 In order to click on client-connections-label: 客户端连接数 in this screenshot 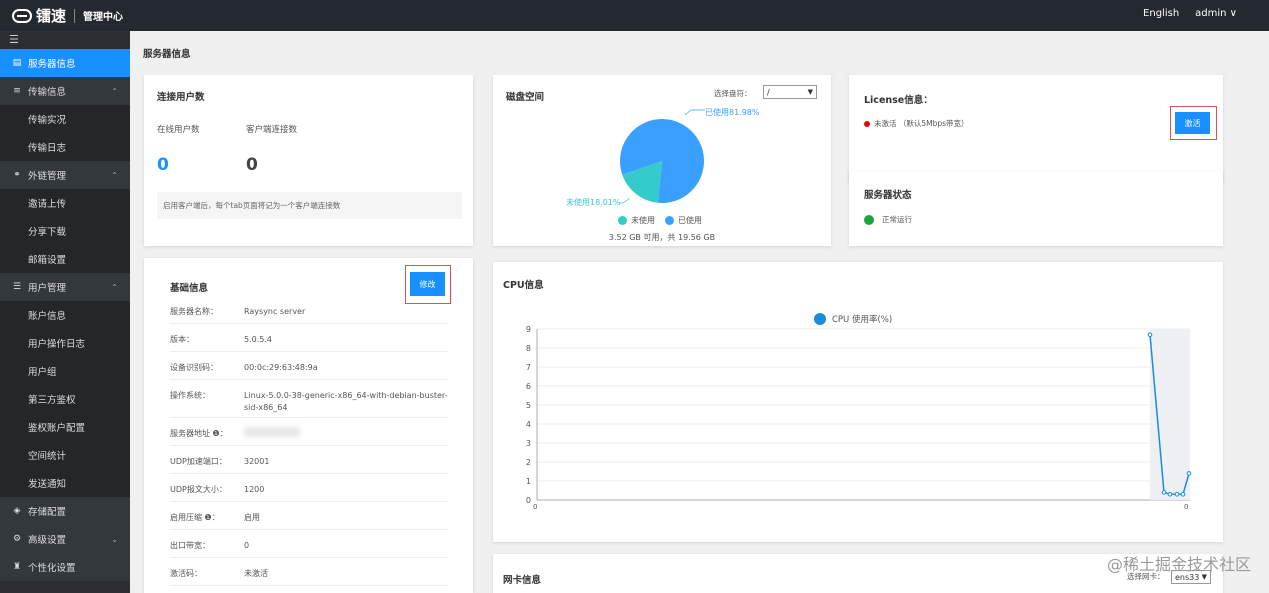, I will do `click(272, 130)`.